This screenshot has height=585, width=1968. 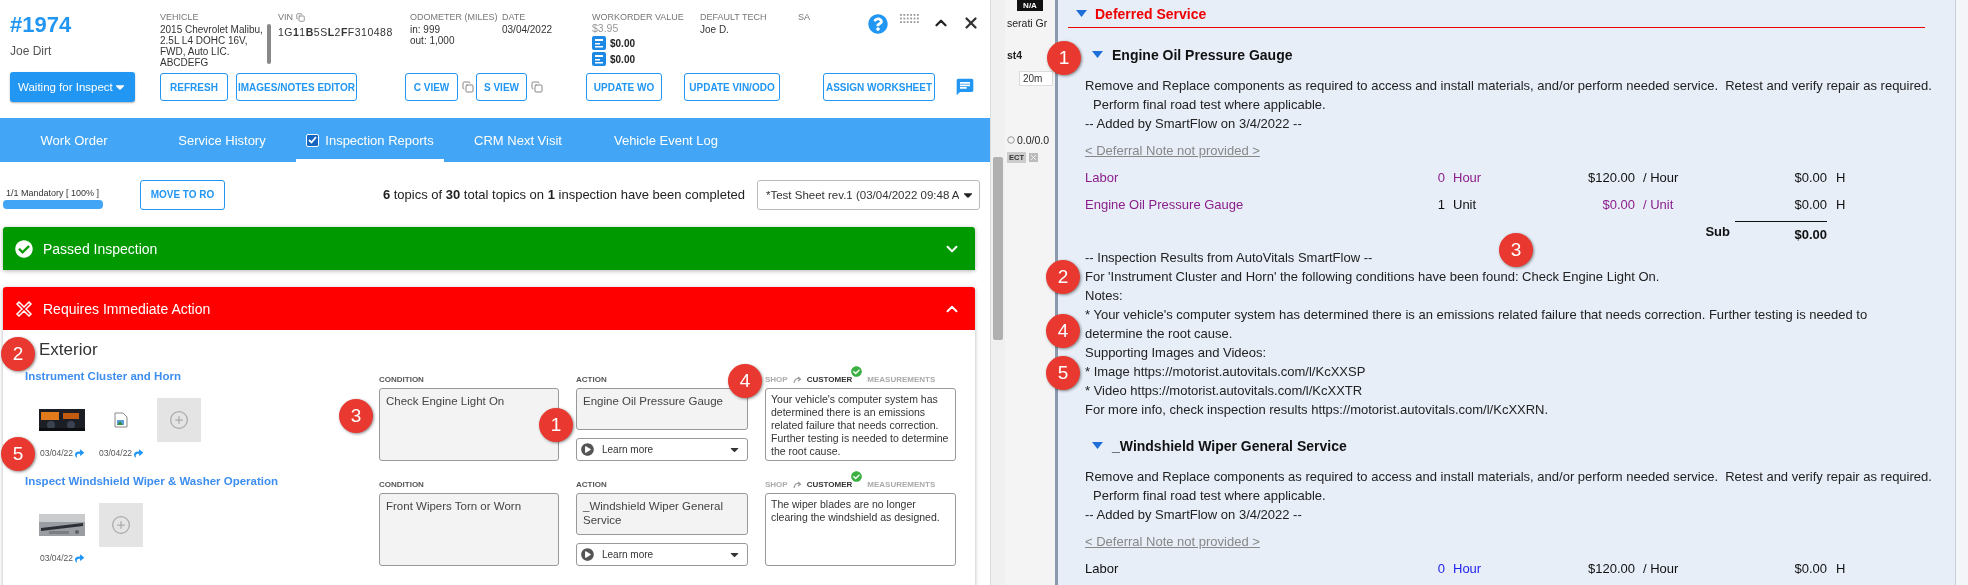 What do you see at coordinates (662, 409) in the screenshot?
I see `action-field: Engine Oil Pressure Gauge` at bounding box center [662, 409].